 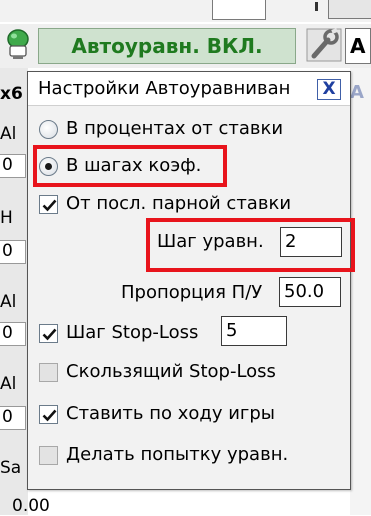 What do you see at coordinates (171, 371) in the screenshot?
I see `trailing-stoploss-label: Скользящий Stop-Loss` at bounding box center [171, 371].